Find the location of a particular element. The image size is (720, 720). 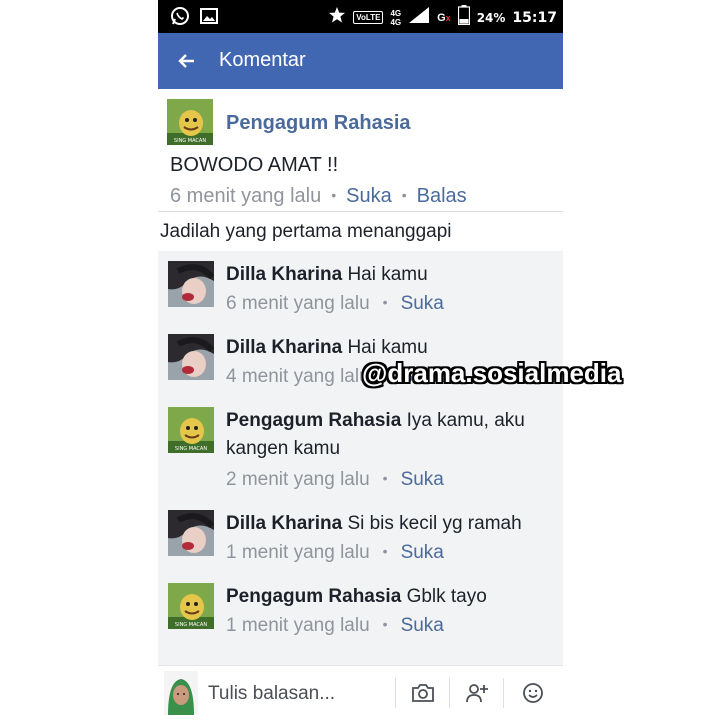

comment-text: BOWODO AMAT !! is located at coordinates (254, 165).